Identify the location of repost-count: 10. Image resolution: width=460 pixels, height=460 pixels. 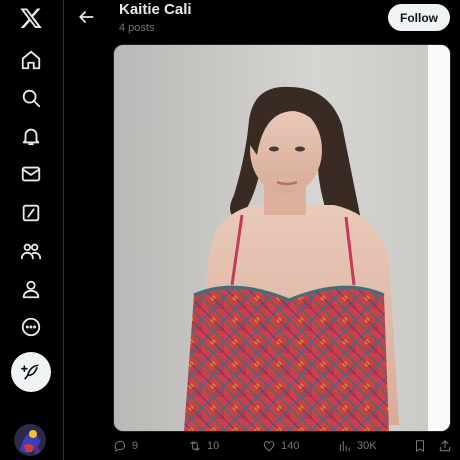
(213, 446).